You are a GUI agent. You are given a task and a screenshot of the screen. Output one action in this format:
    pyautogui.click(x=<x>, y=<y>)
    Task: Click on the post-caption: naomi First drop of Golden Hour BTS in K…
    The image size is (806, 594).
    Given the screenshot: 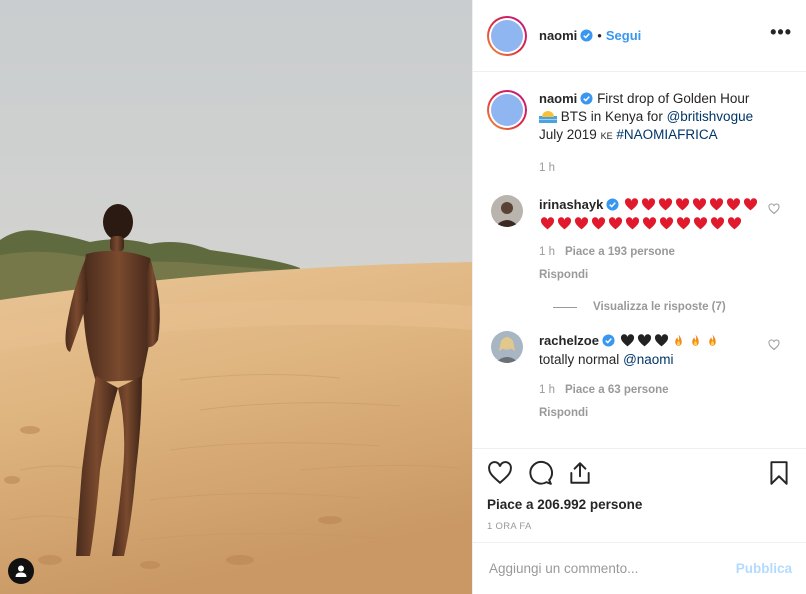 What is the action you would take?
    pyautogui.click(x=639, y=133)
    